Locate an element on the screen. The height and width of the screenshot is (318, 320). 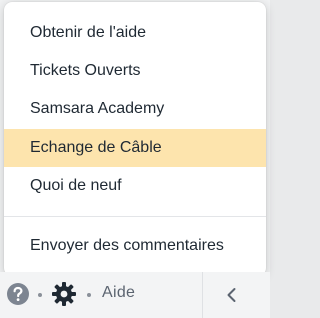
menu-divider is located at coordinates (135, 216).